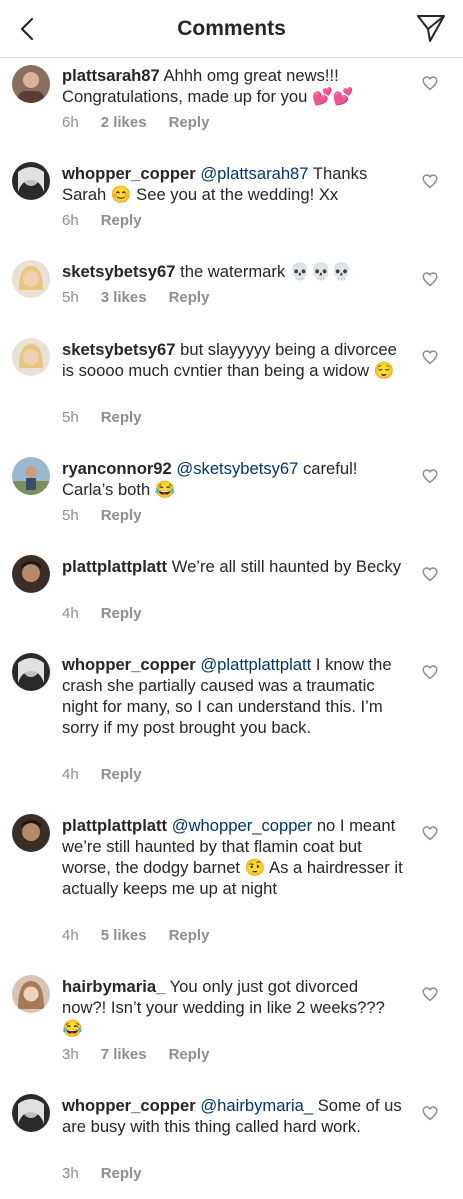 The height and width of the screenshot is (1199, 463). I want to click on paper-plane-icon, so click(431, 28).